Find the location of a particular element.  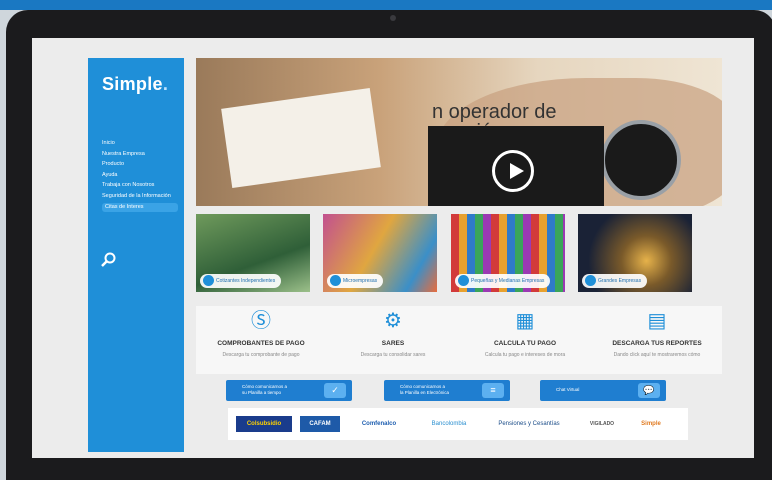

nav-item-producto: Producto is located at coordinates (140, 164).